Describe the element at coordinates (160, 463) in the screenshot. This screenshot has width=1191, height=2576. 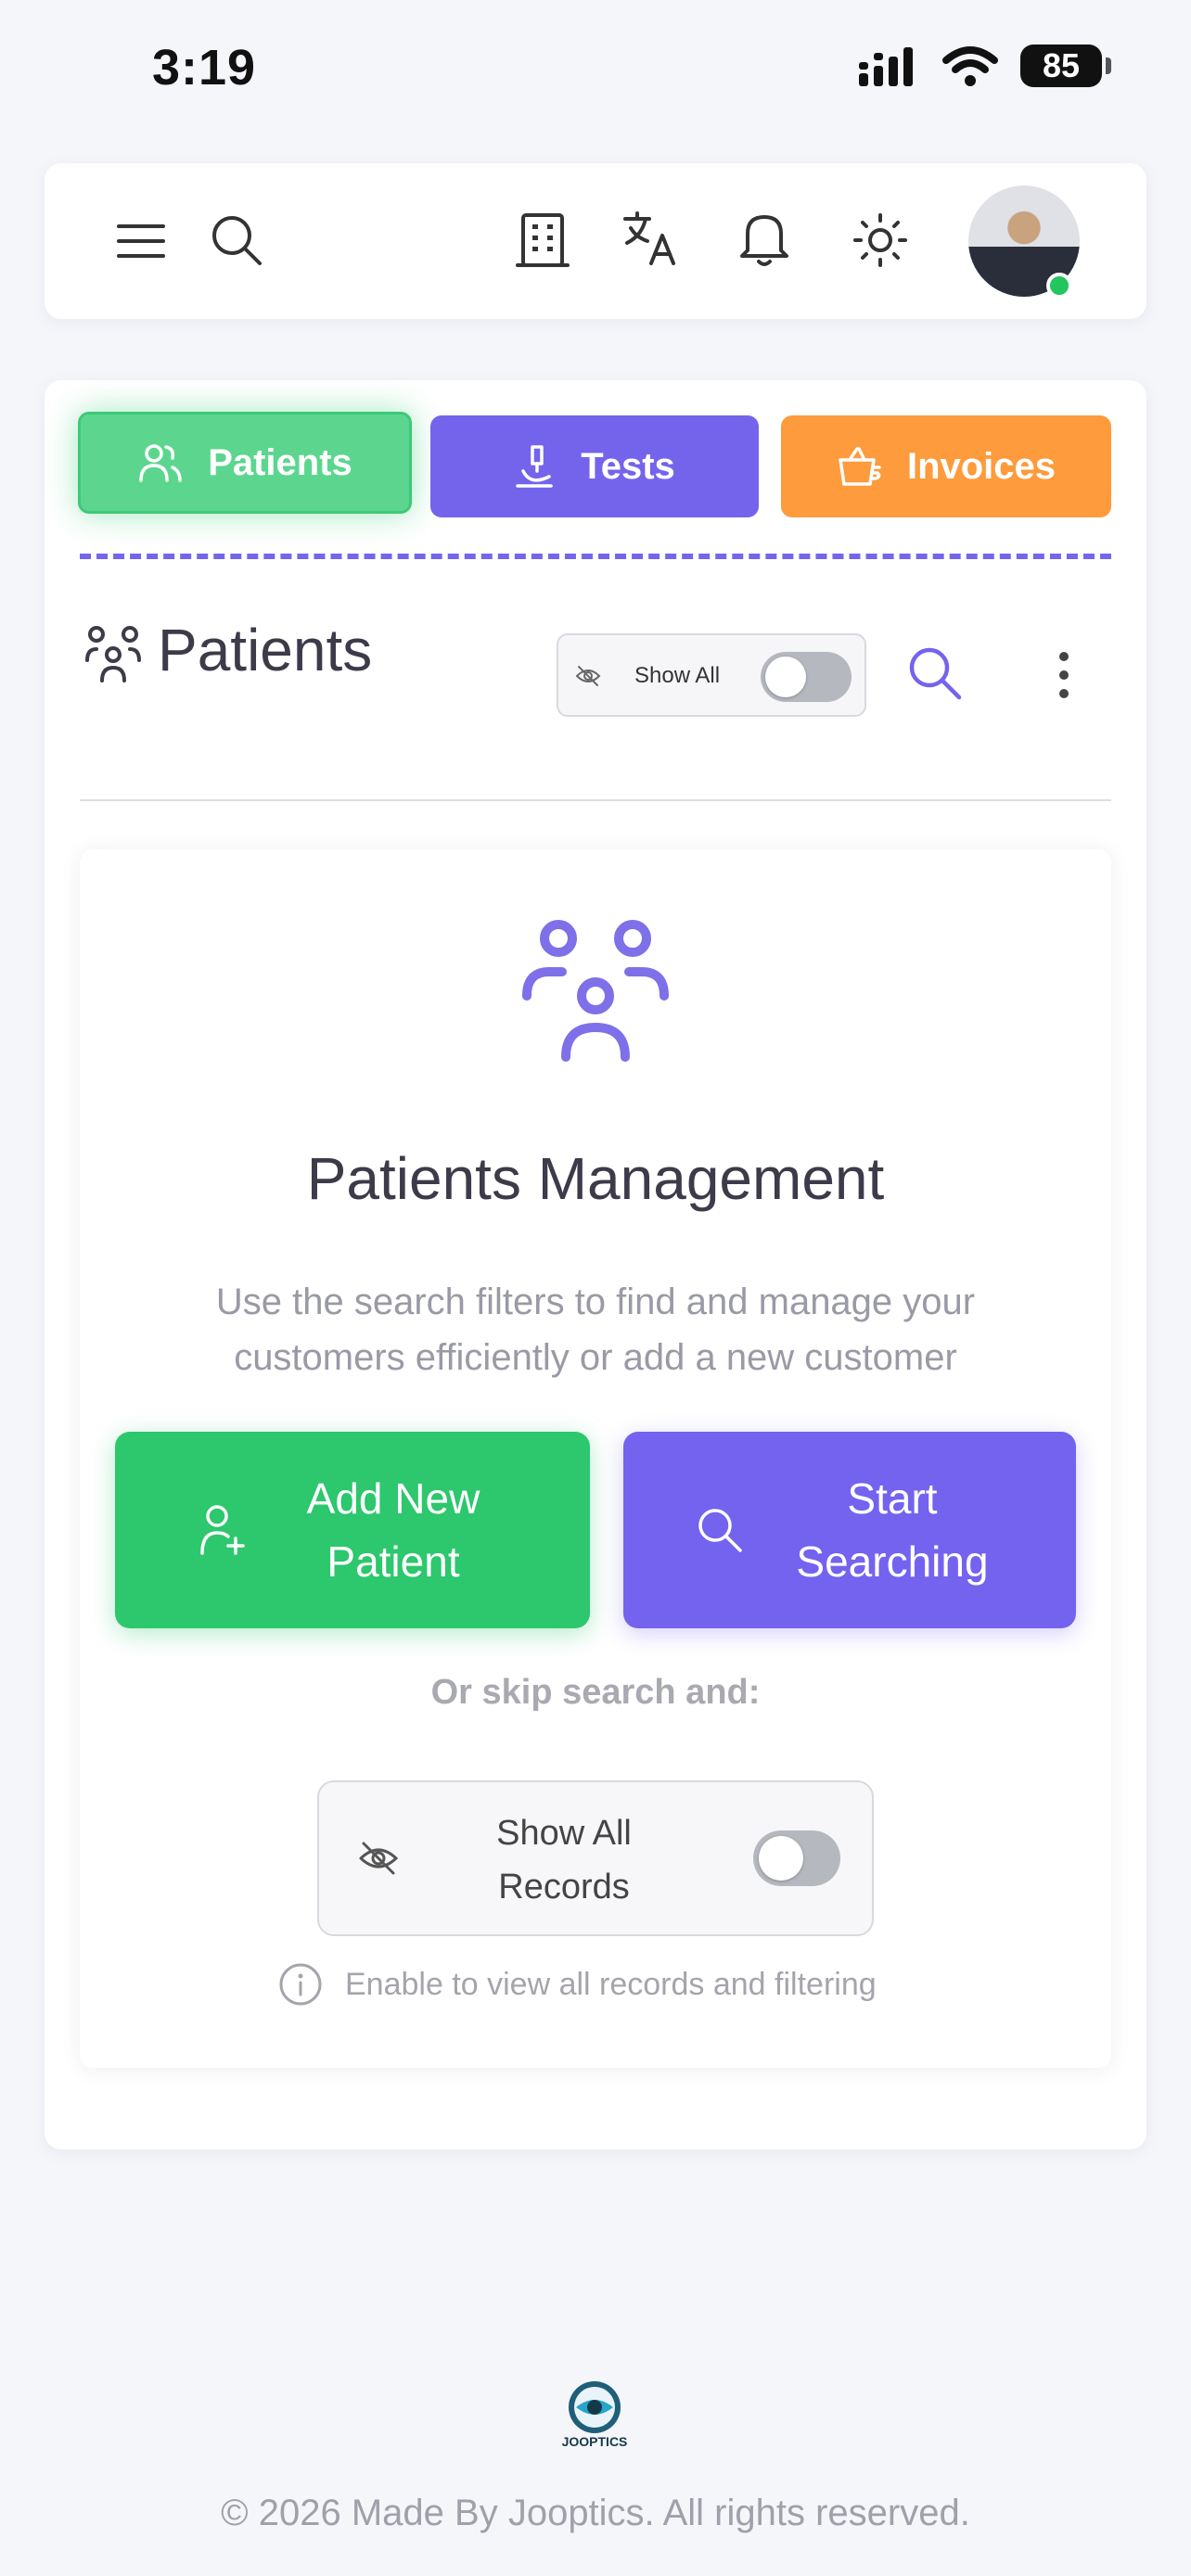
I see `users-icon` at that location.